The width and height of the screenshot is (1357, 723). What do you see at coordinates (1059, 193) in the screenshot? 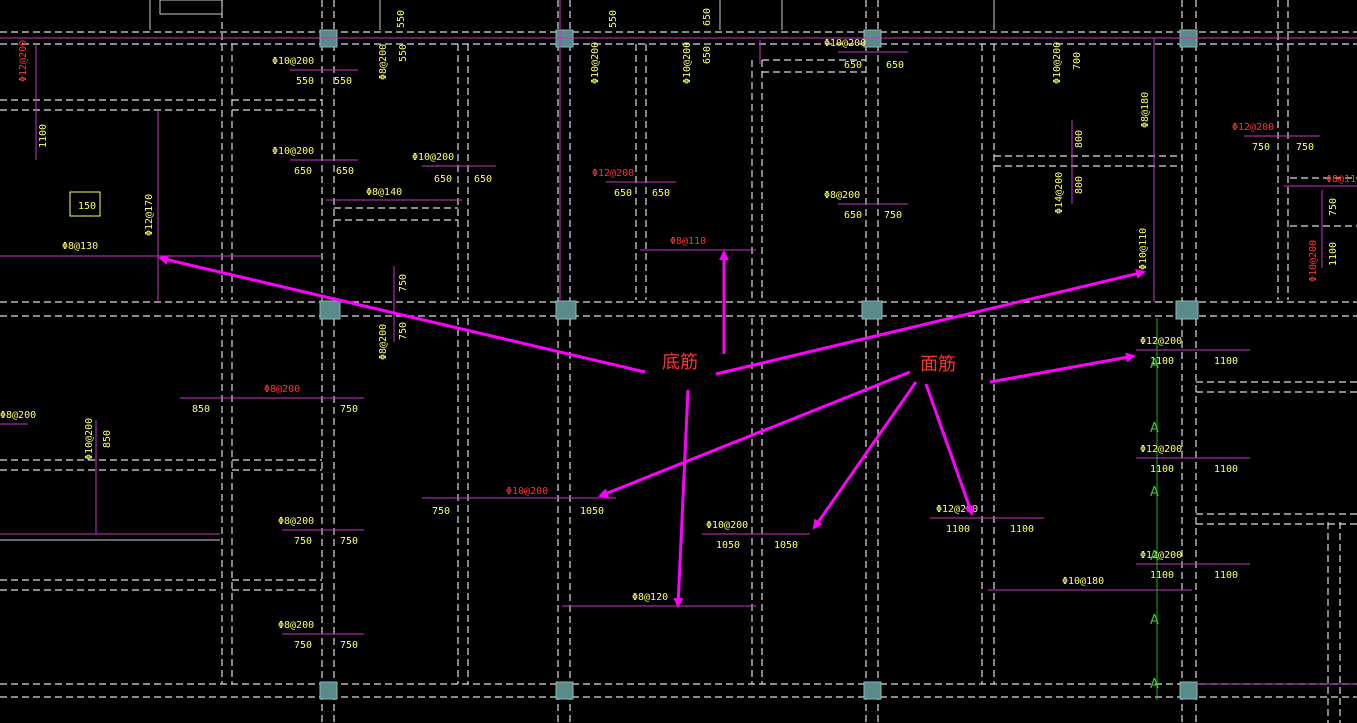
I see `rebar-label: Φ14@200` at bounding box center [1059, 193].